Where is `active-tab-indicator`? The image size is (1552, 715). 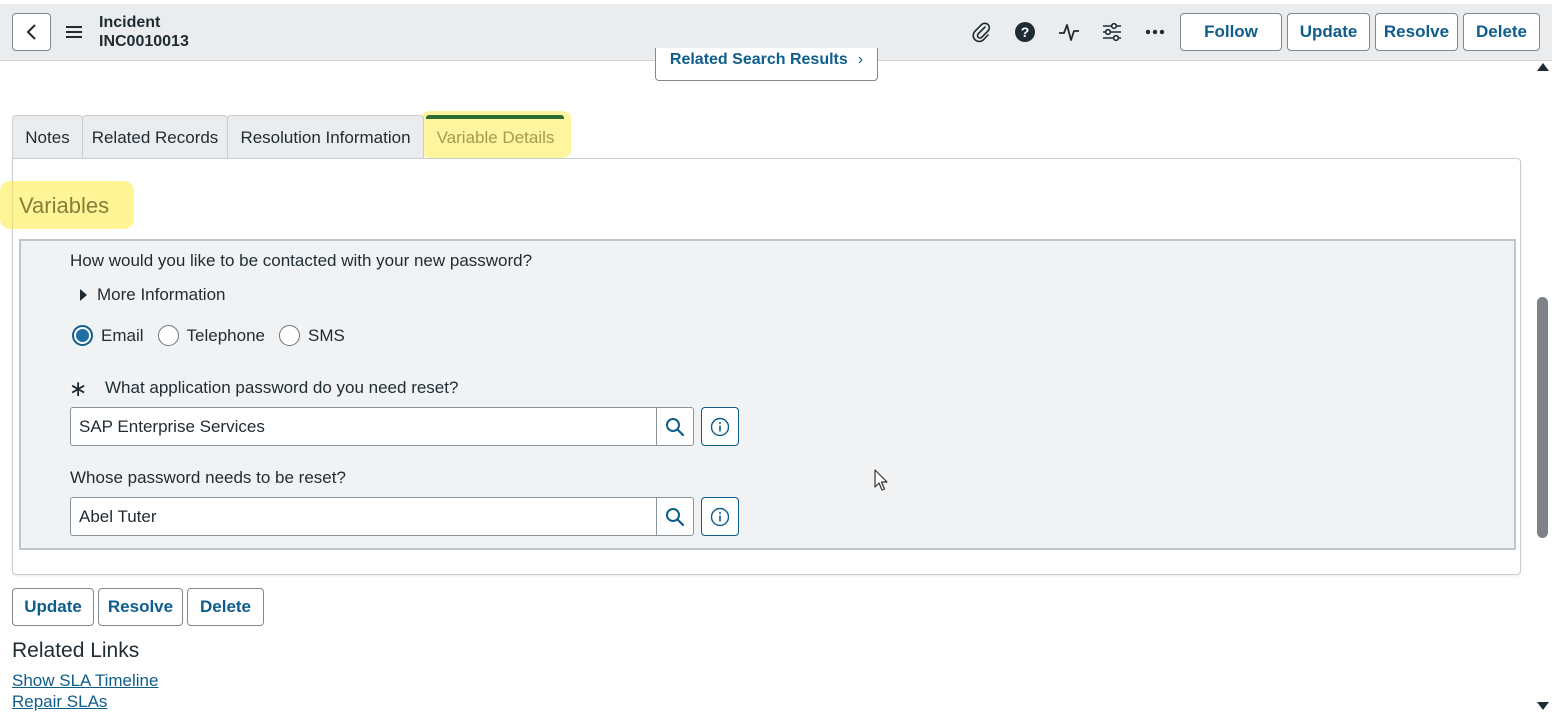
active-tab-indicator is located at coordinates (495, 117).